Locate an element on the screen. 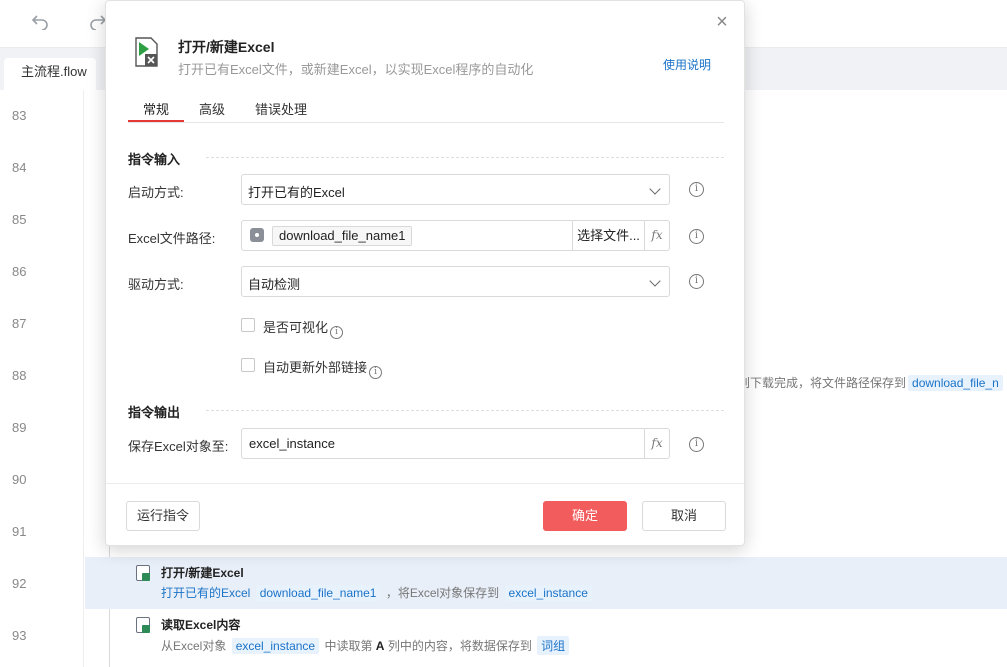 The height and width of the screenshot is (667, 1007). excel-file-icon is located at coordinates (143, 573).